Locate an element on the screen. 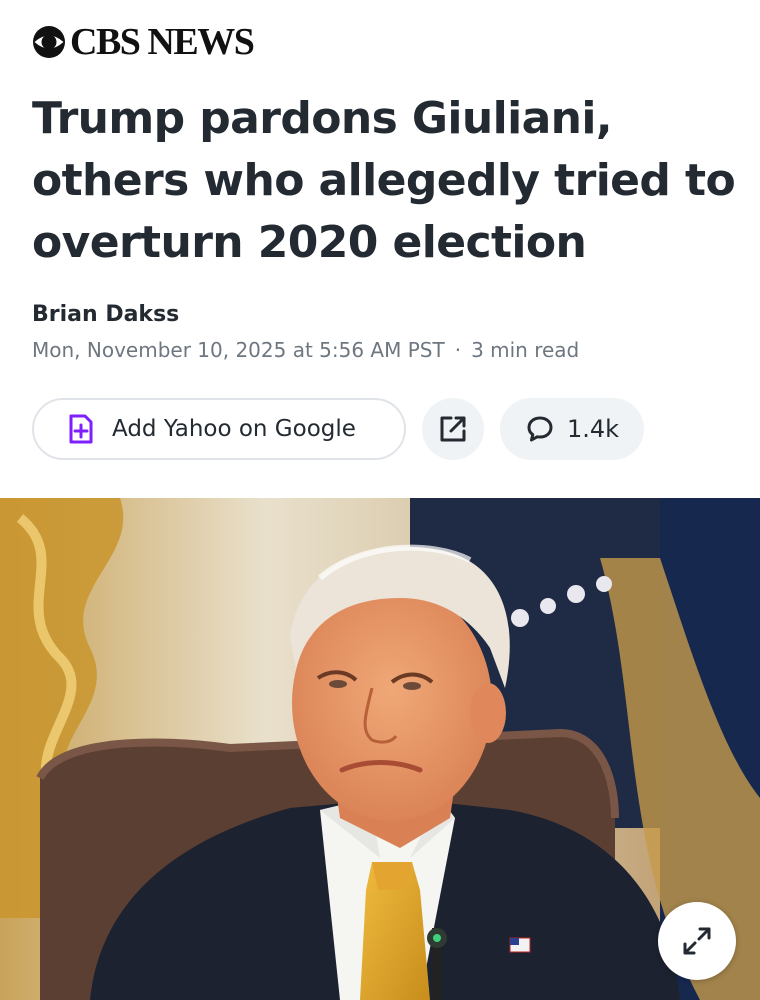 The width and height of the screenshot is (760, 1000). brand-logo: CBS NEWS is located at coordinates (143, 42).